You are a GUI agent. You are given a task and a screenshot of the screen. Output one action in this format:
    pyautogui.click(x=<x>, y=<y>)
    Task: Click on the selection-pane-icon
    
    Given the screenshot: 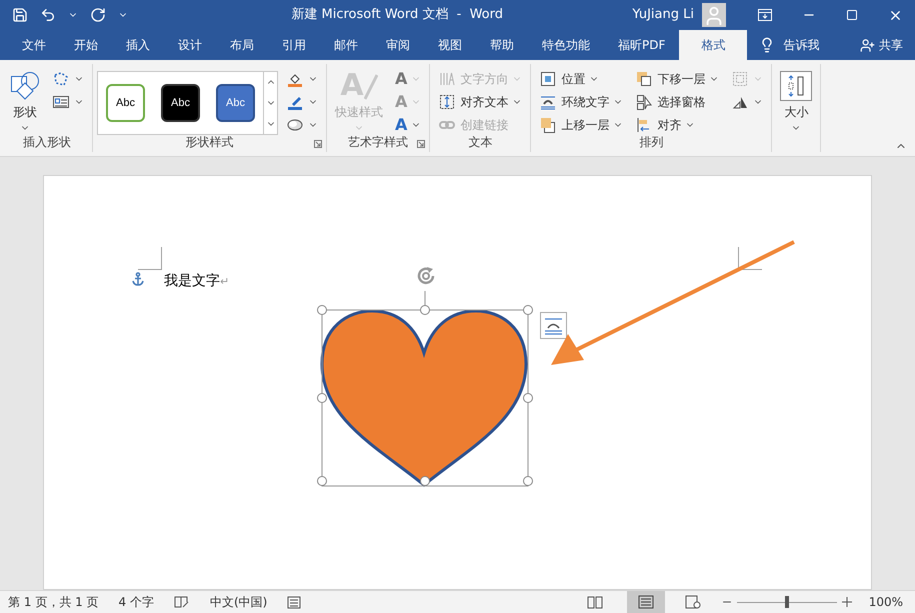 What is the action you would take?
    pyautogui.click(x=644, y=101)
    